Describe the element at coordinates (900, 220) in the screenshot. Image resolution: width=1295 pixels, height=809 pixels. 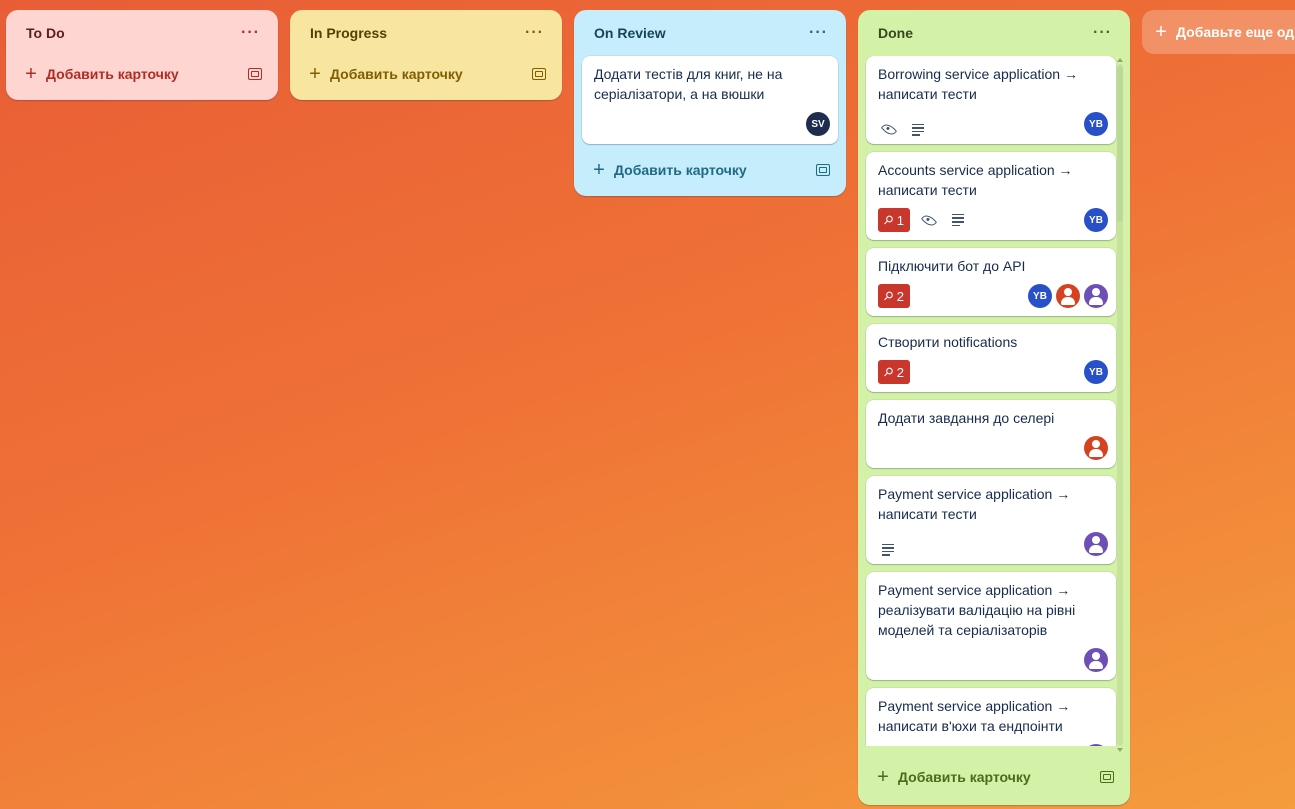
I see `pin-count: 1` at that location.